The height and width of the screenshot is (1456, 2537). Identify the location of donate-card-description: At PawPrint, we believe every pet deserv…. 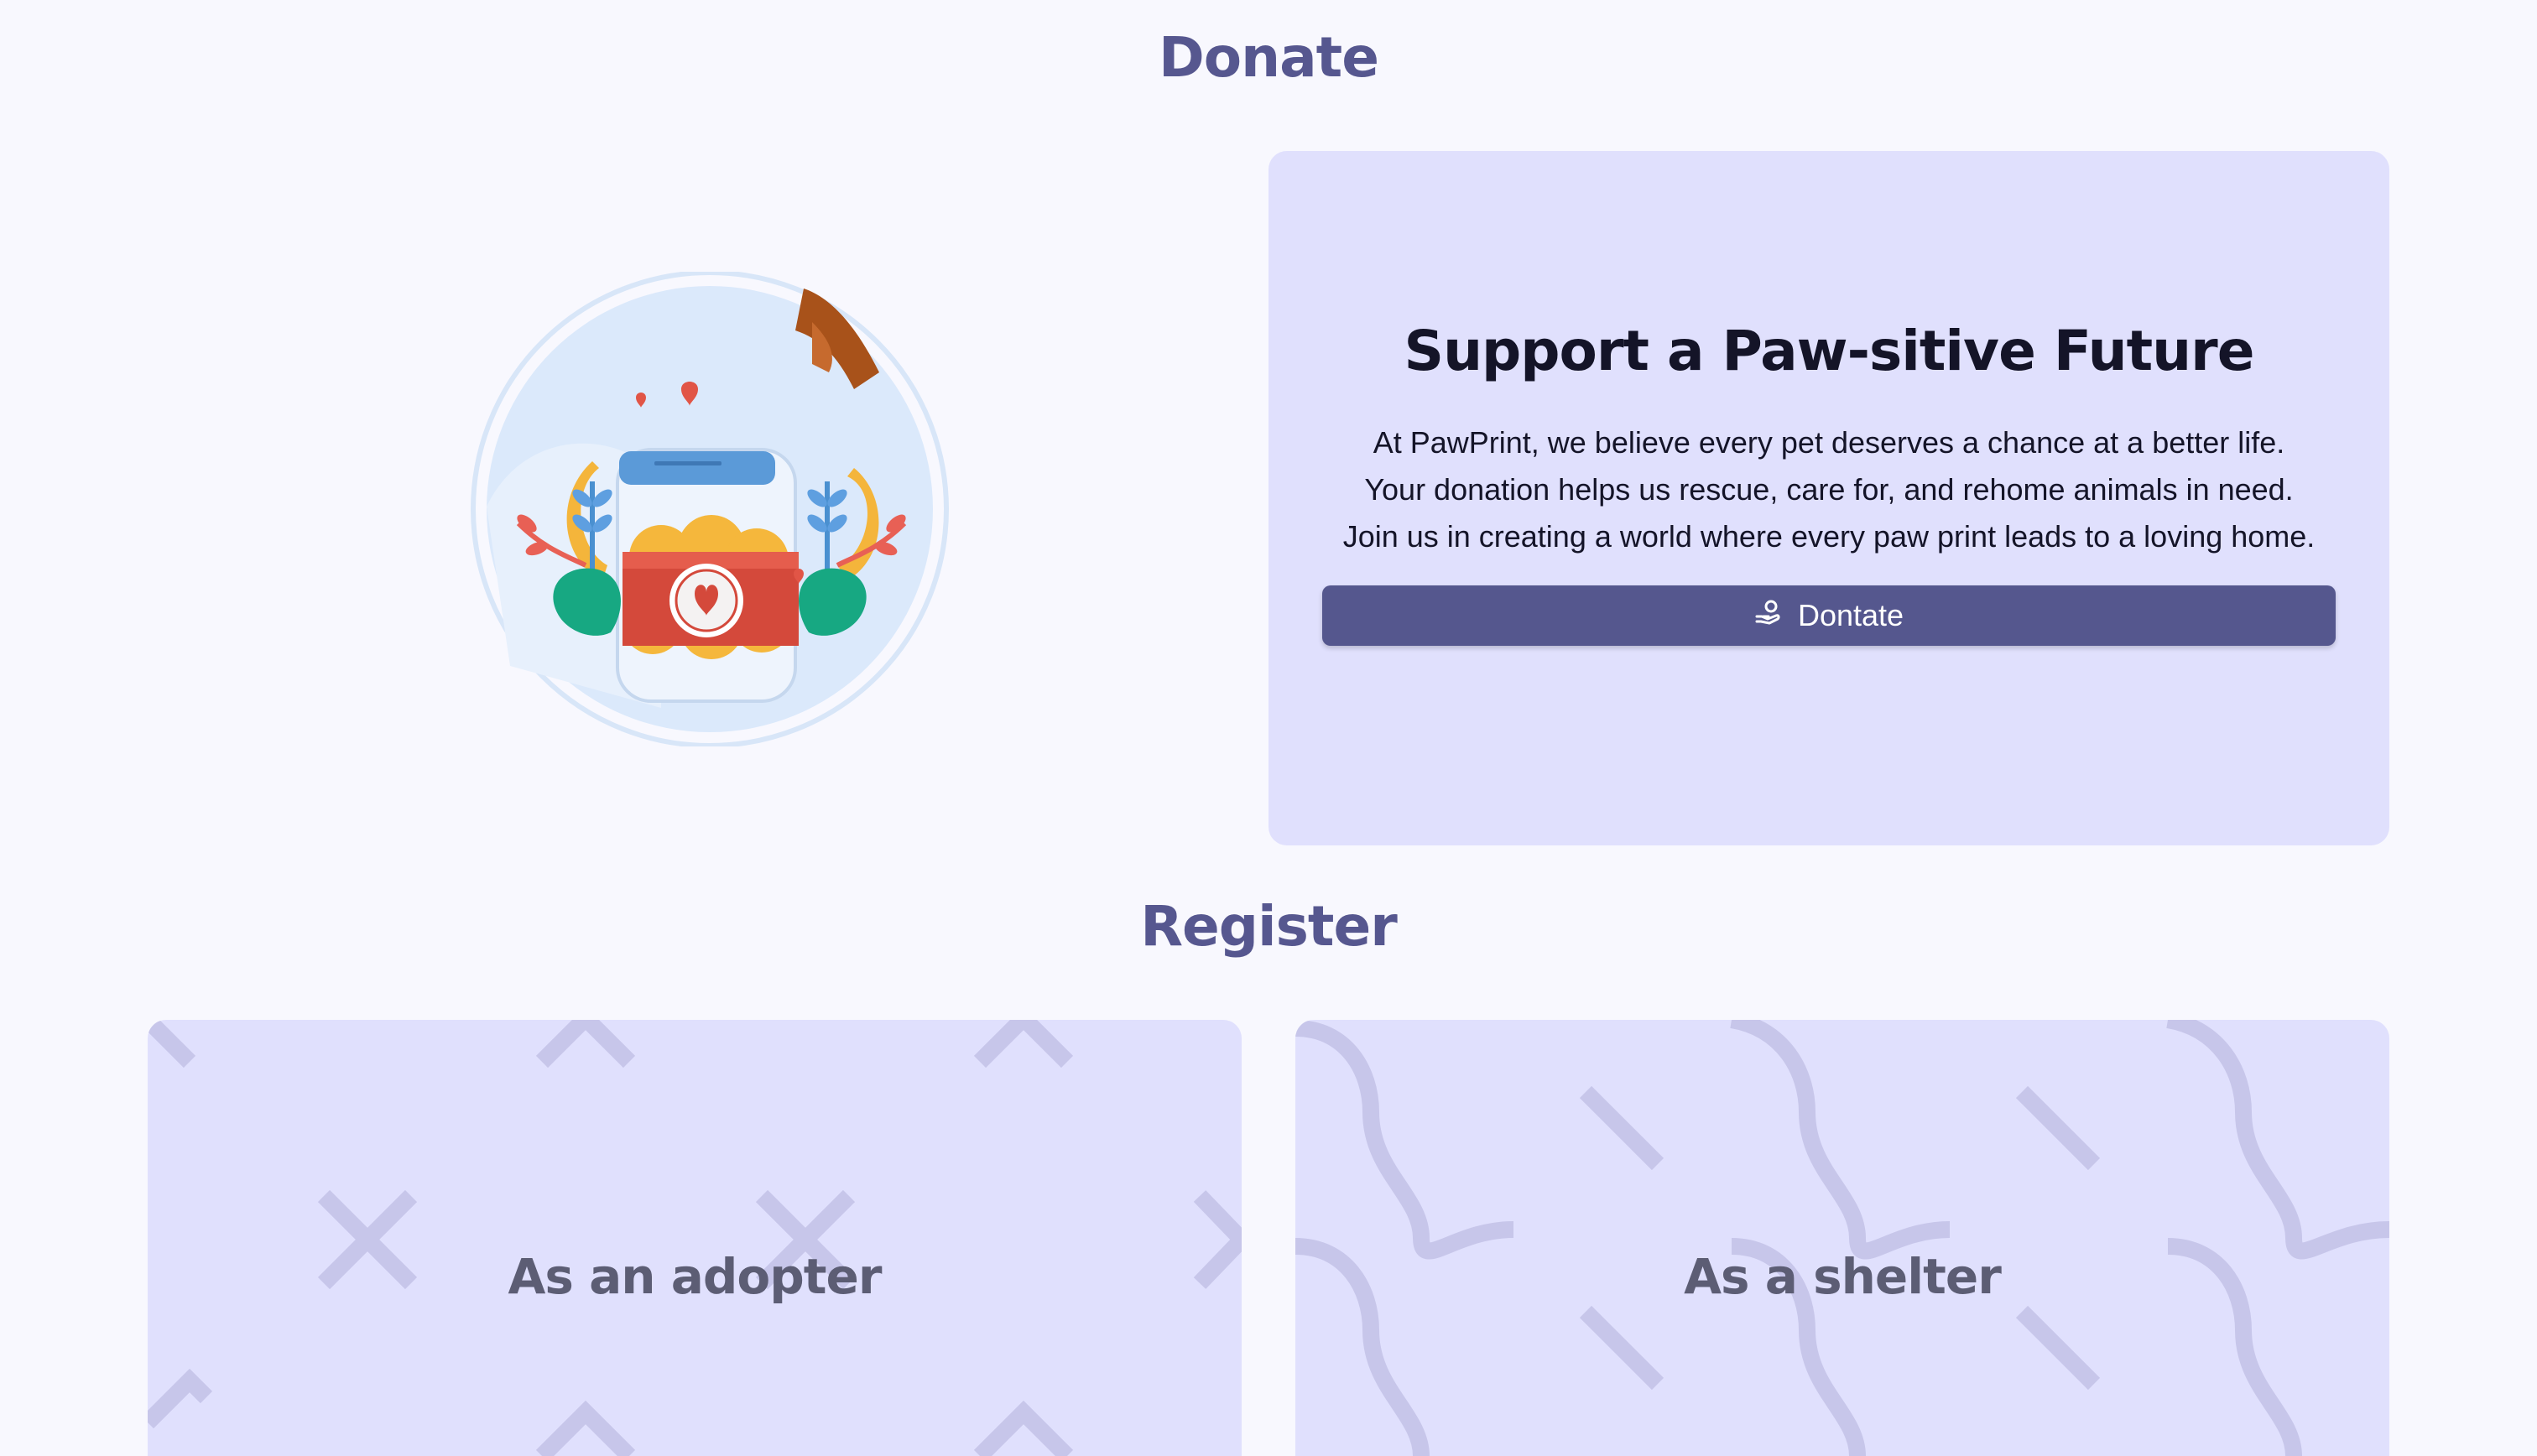
(1828, 489).